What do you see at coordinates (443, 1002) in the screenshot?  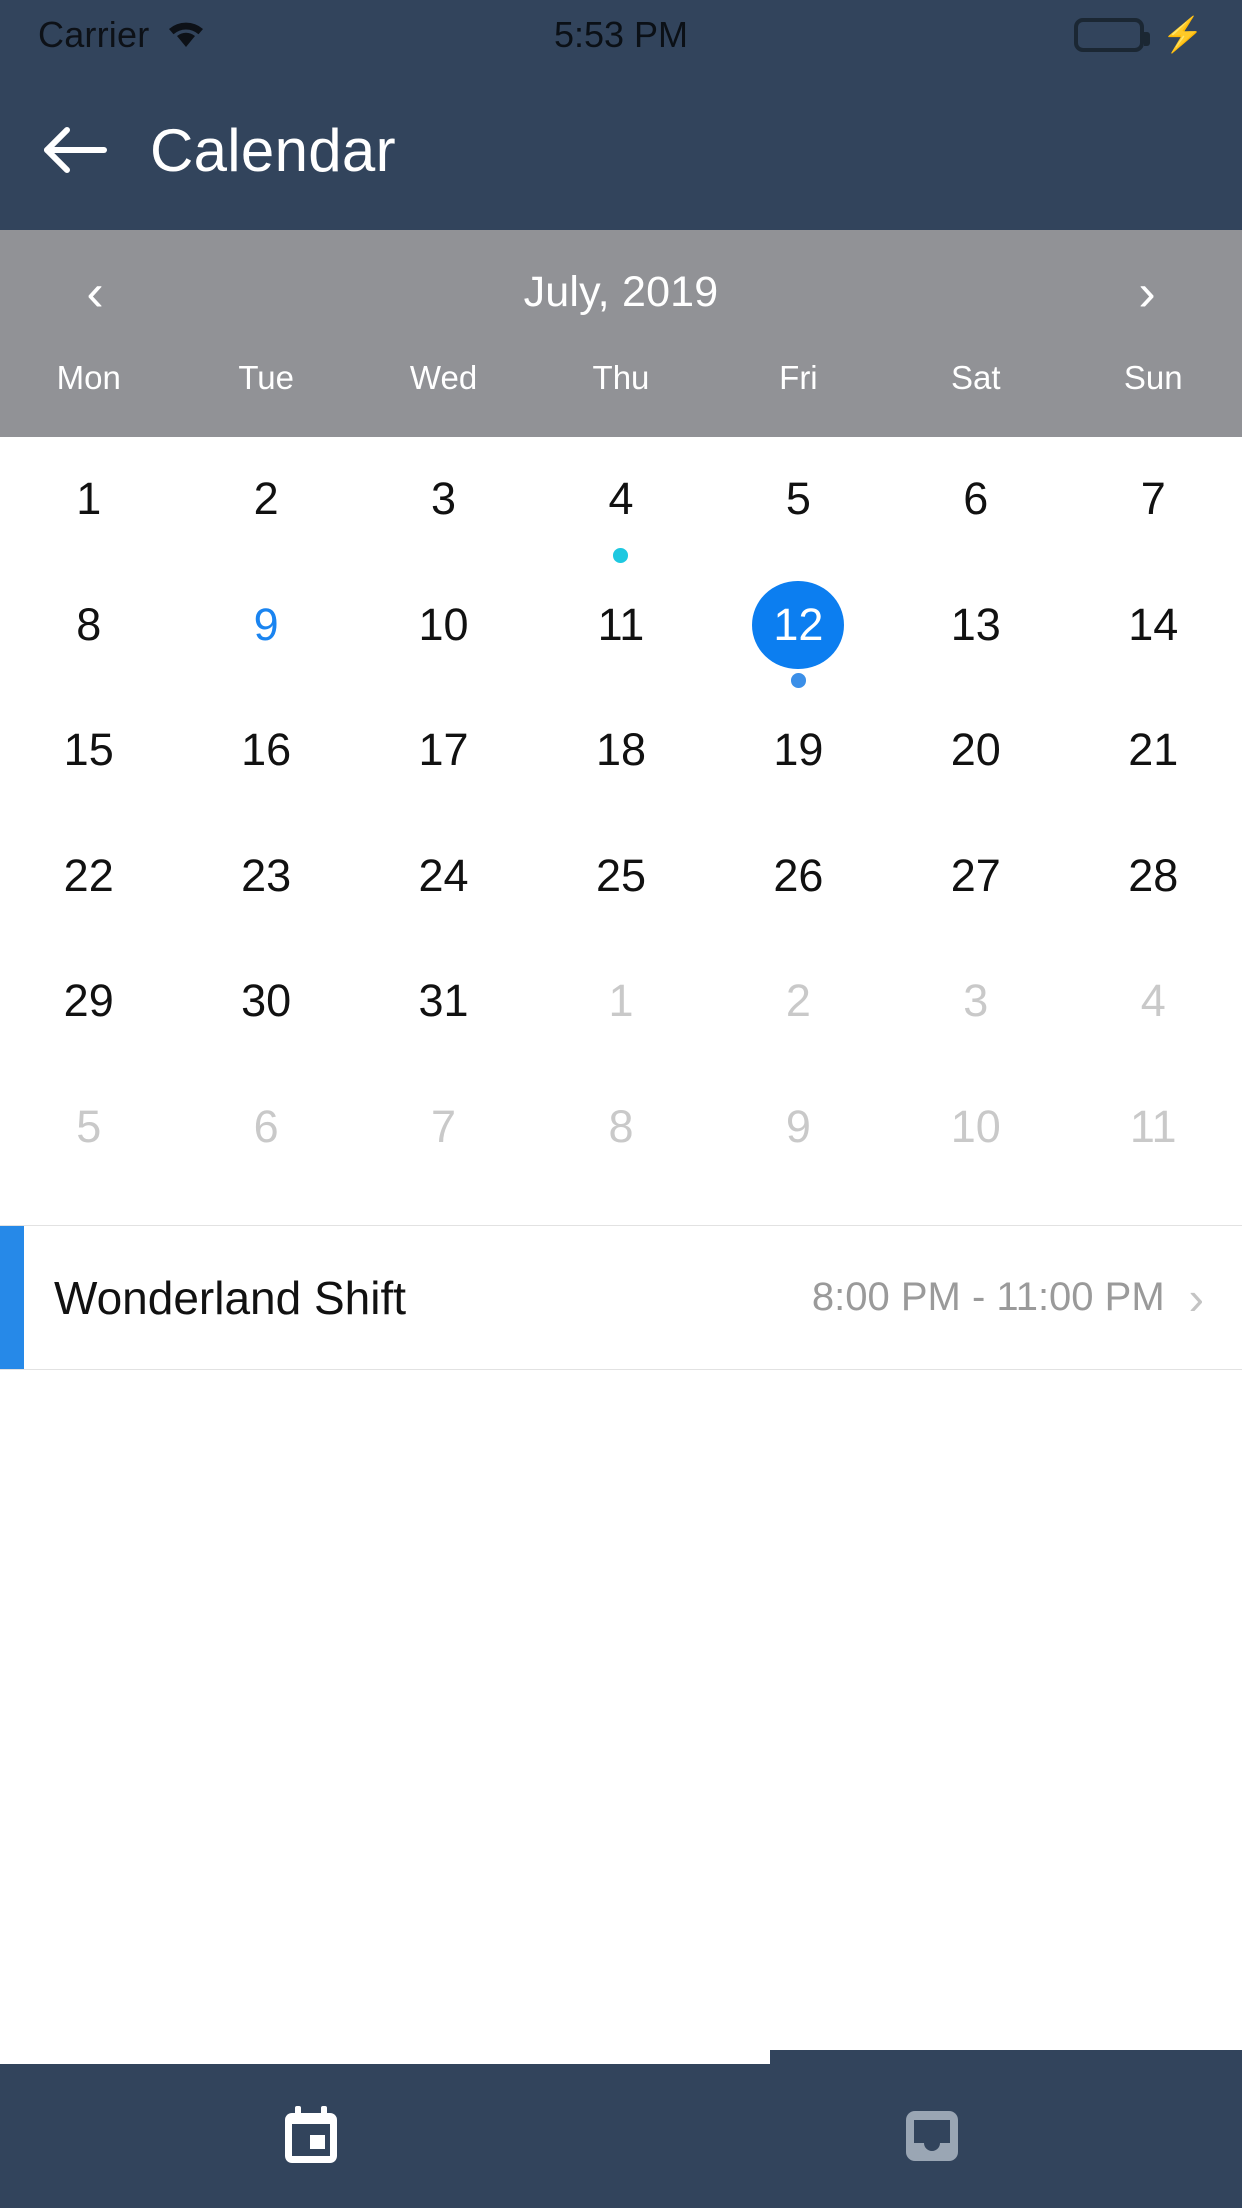 I see `calendar-day-cell: 31` at bounding box center [443, 1002].